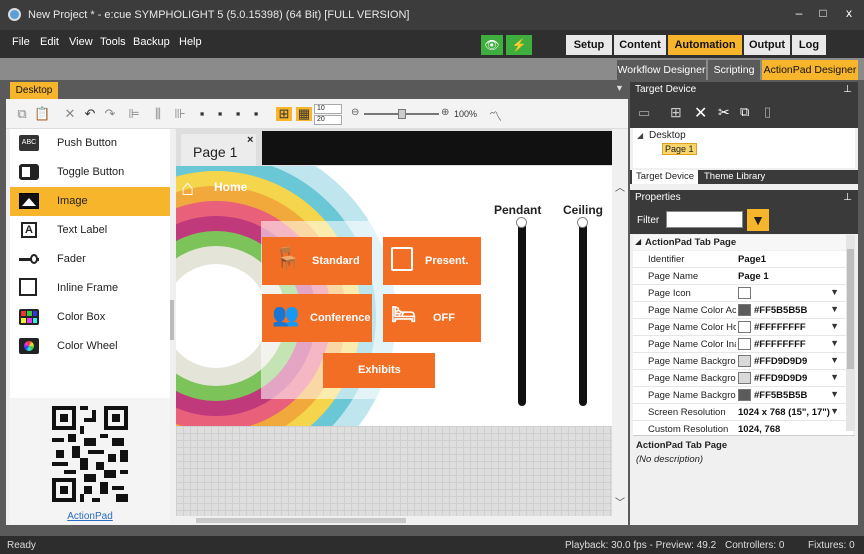 The image size is (864, 554). I want to click on property-value: Page1, so click(752, 259).